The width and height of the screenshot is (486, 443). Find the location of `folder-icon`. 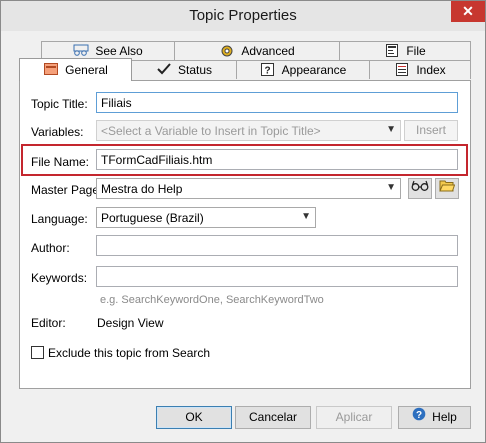

folder-icon is located at coordinates (447, 187).